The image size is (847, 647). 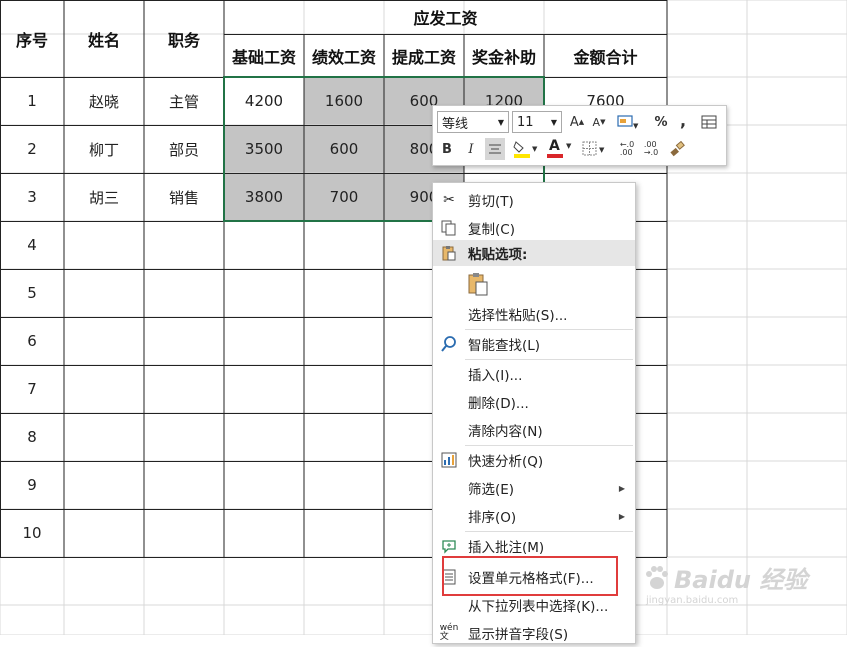 I want to click on font-name-select: 等线 ▼, so click(x=473, y=122).